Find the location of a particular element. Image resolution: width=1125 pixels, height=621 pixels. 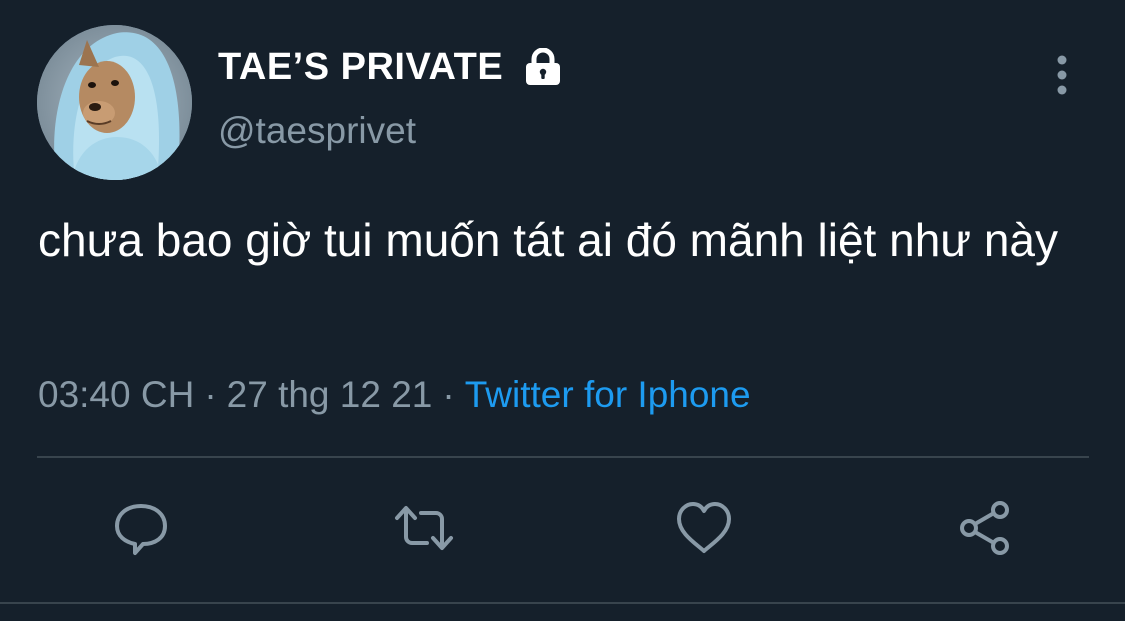

retweet-button is located at coordinates (424, 528).